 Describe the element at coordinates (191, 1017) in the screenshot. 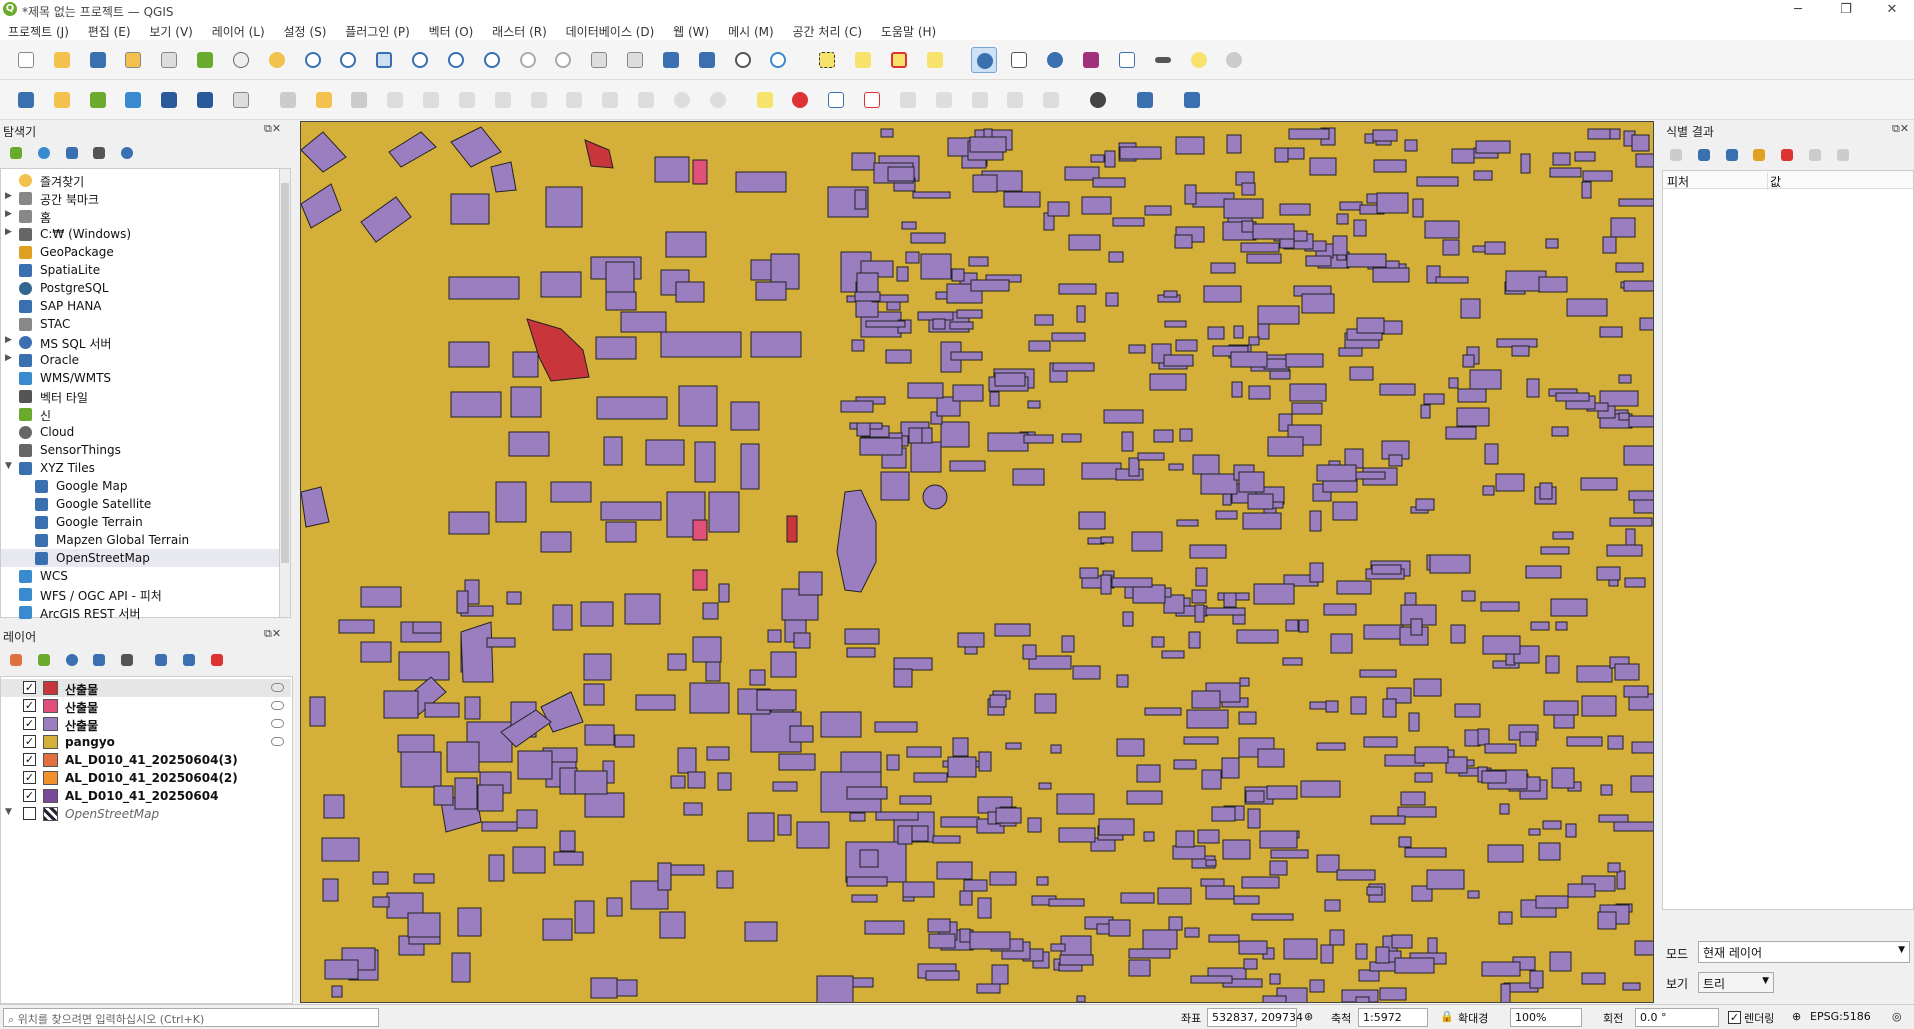

I see `locator-search-input: ⌕ 위치를 찾으려면 입력하십시오 (Ctrl+K)` at that location.